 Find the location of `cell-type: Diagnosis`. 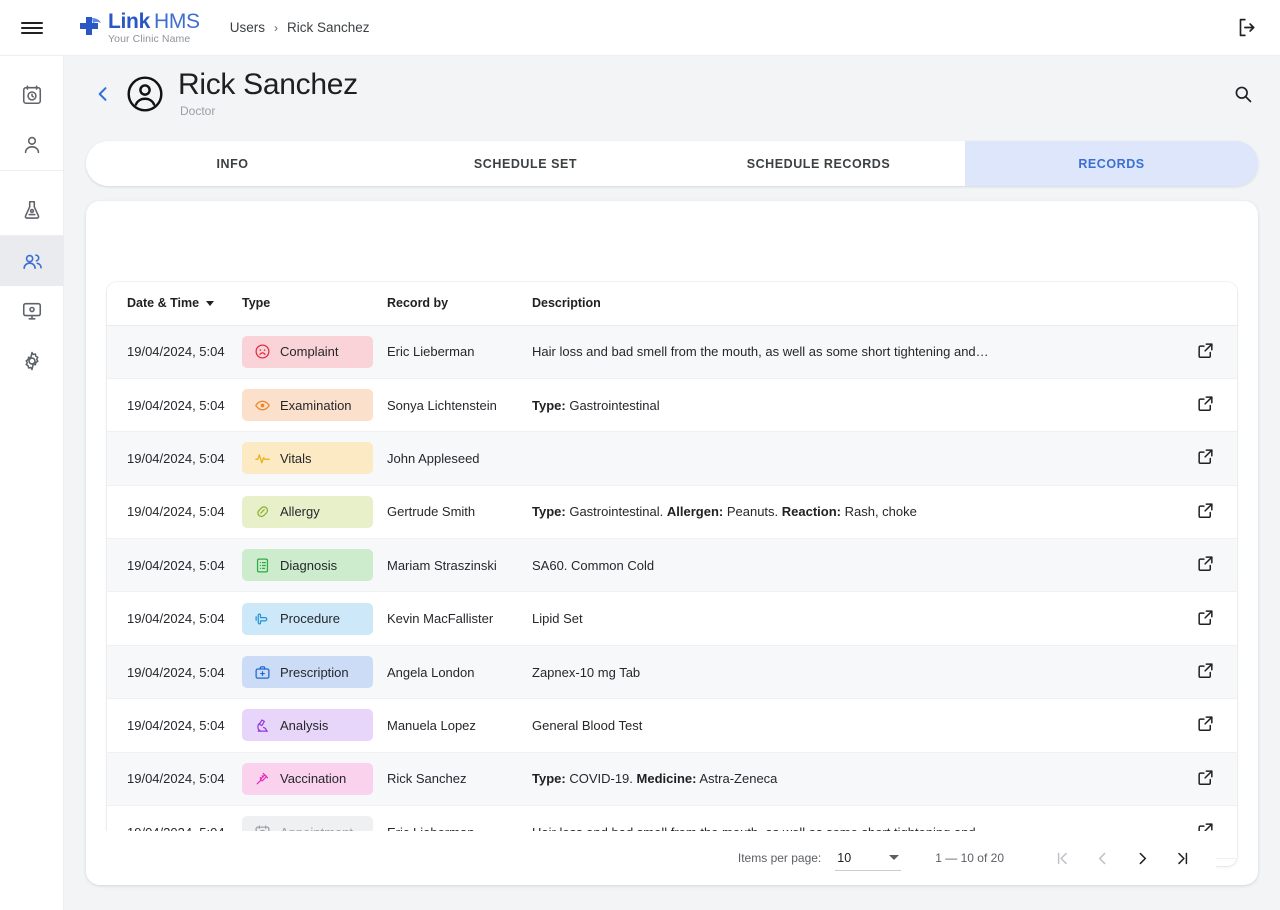

cell-type: Diagnosis is located at coordinates (314, 565).